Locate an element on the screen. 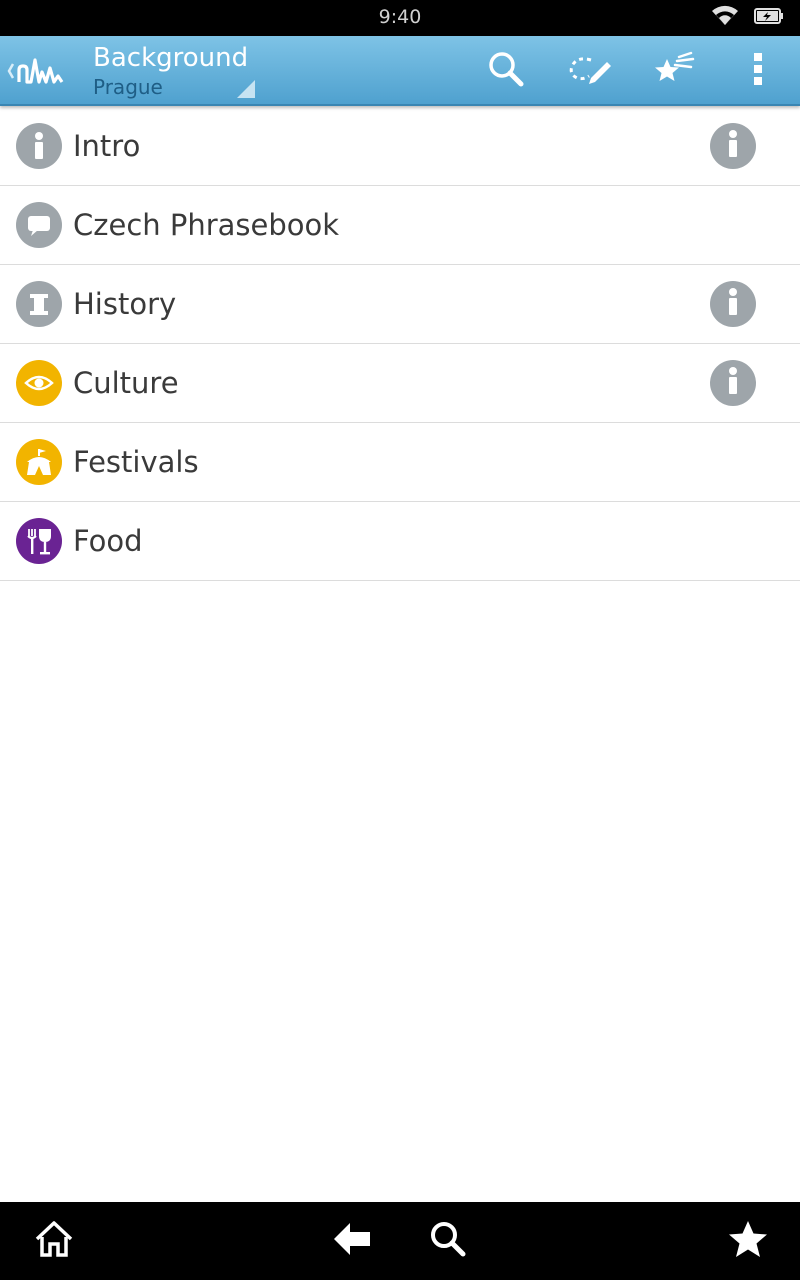  search-button is located at coordinates (506, 71).